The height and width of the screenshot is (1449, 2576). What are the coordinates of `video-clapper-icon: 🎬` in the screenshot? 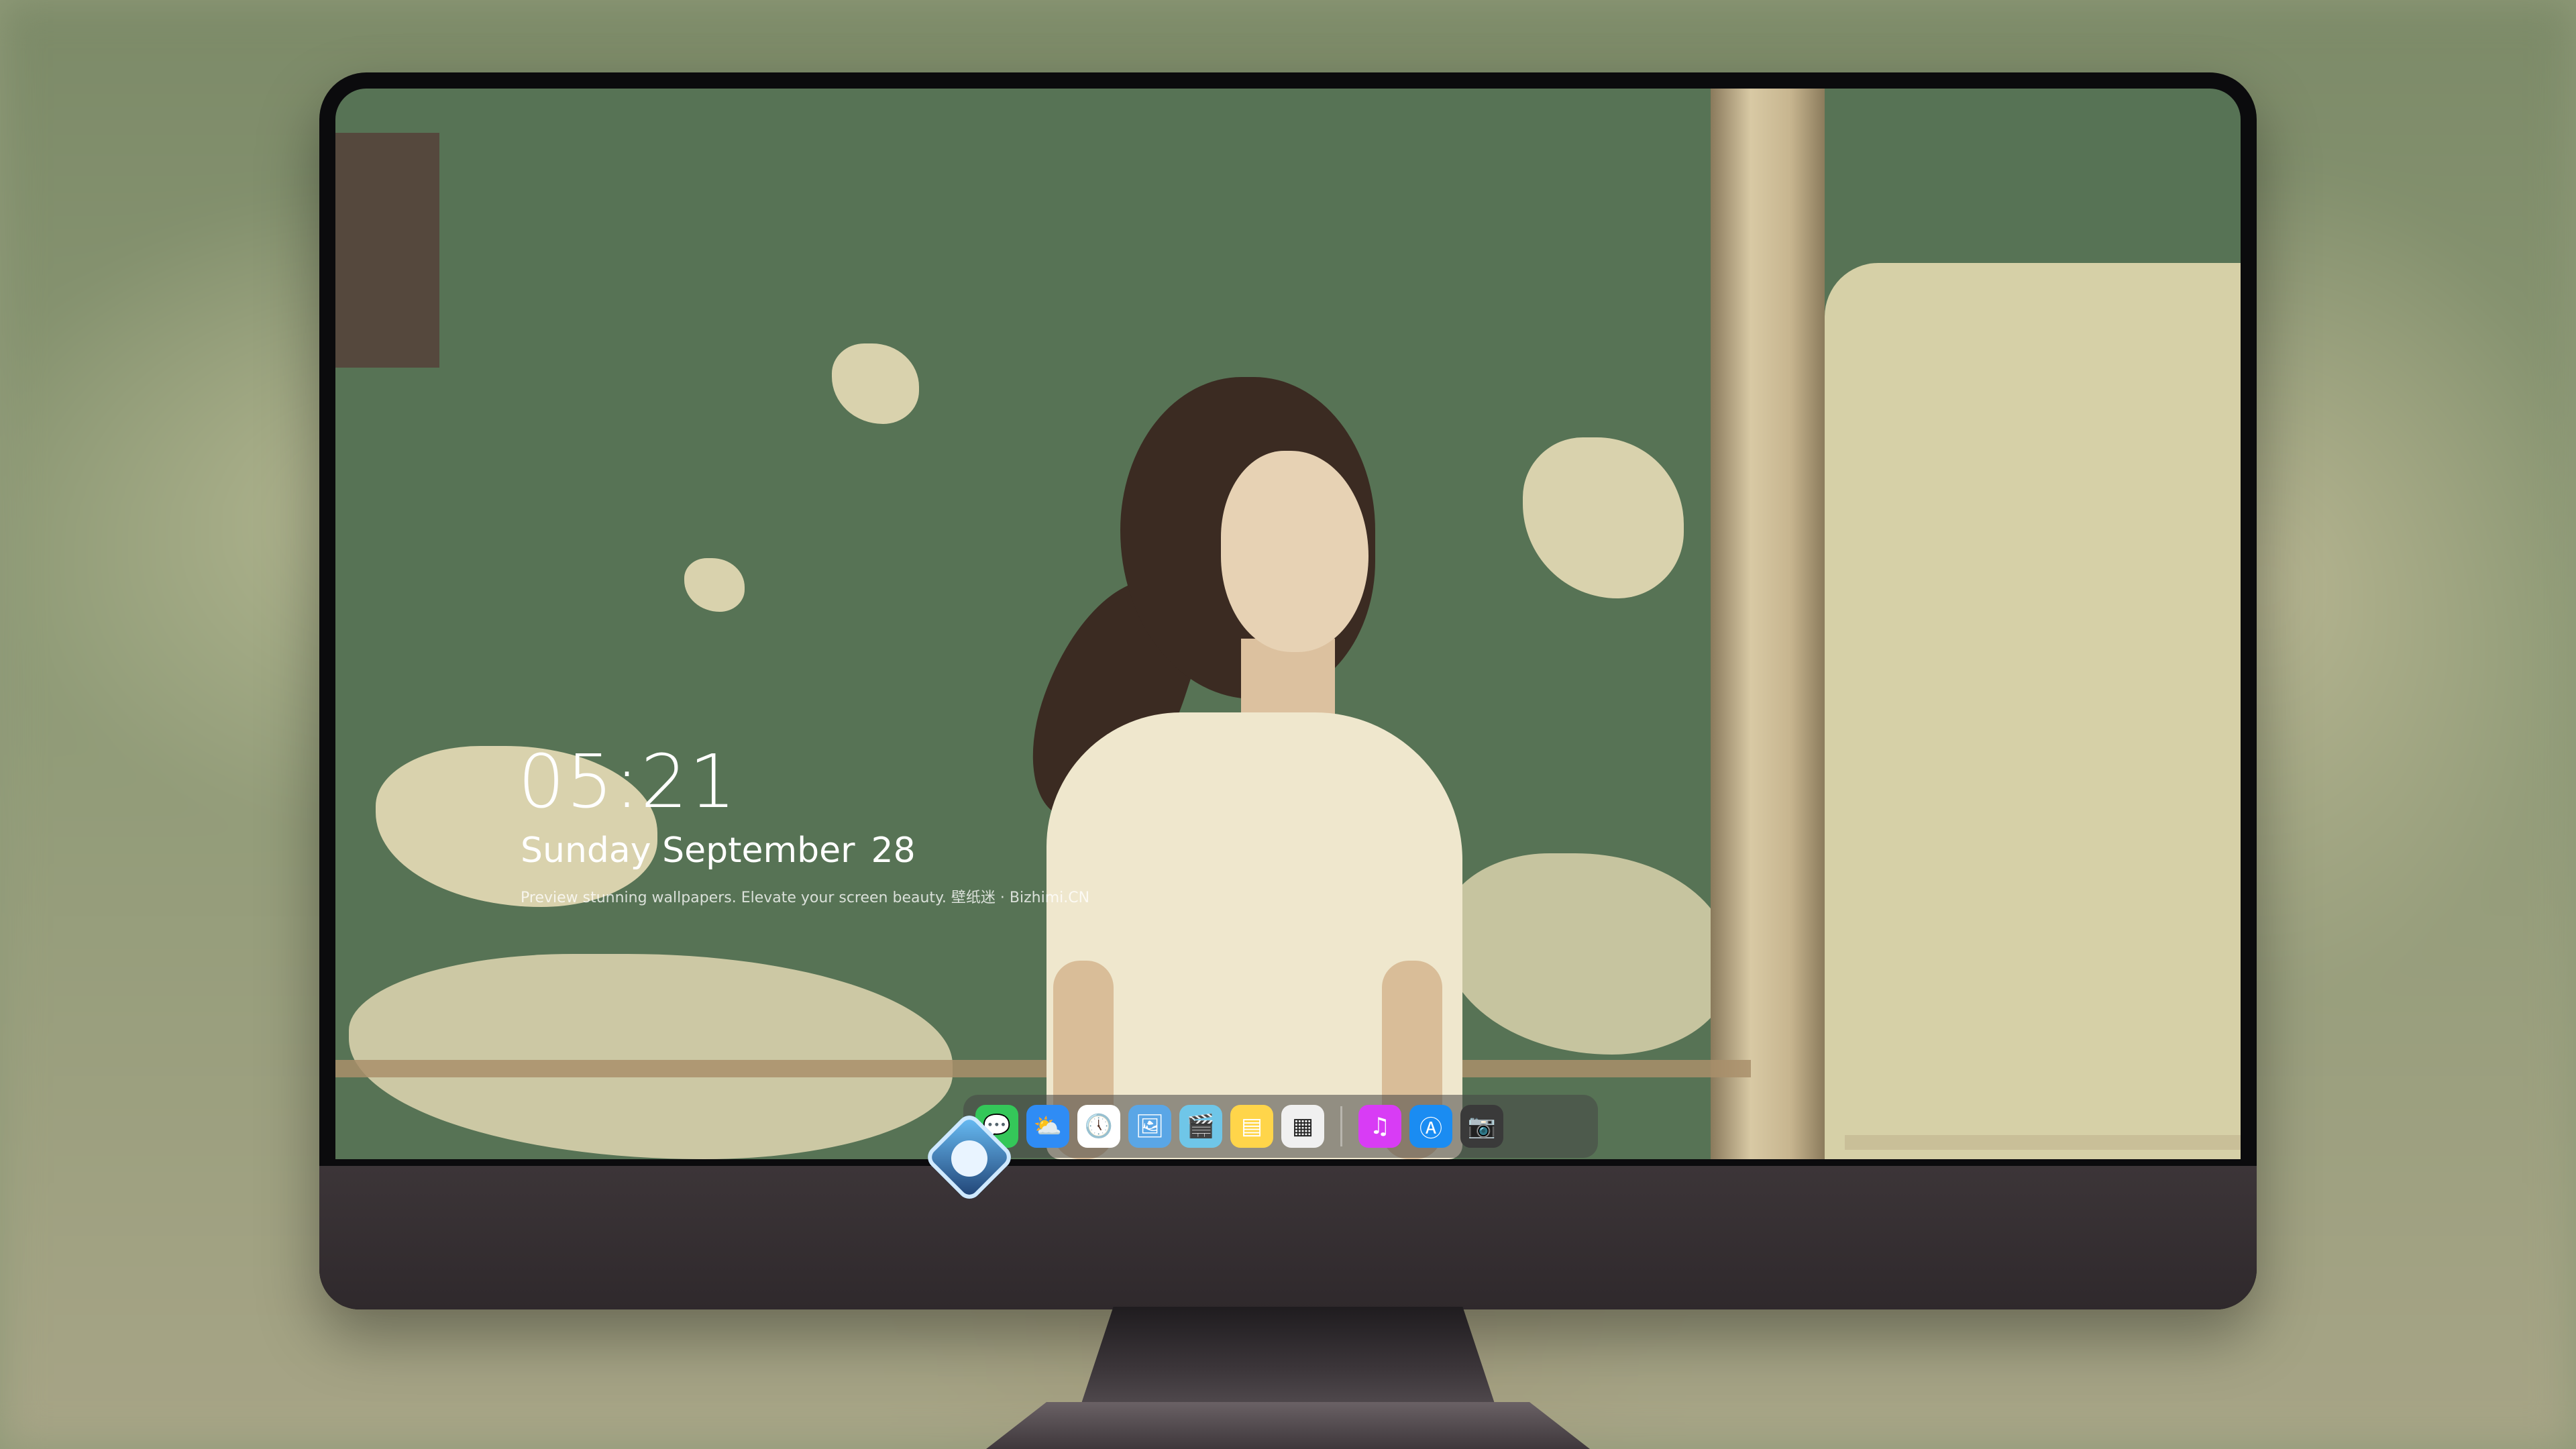 It's located at (1200, 1126).